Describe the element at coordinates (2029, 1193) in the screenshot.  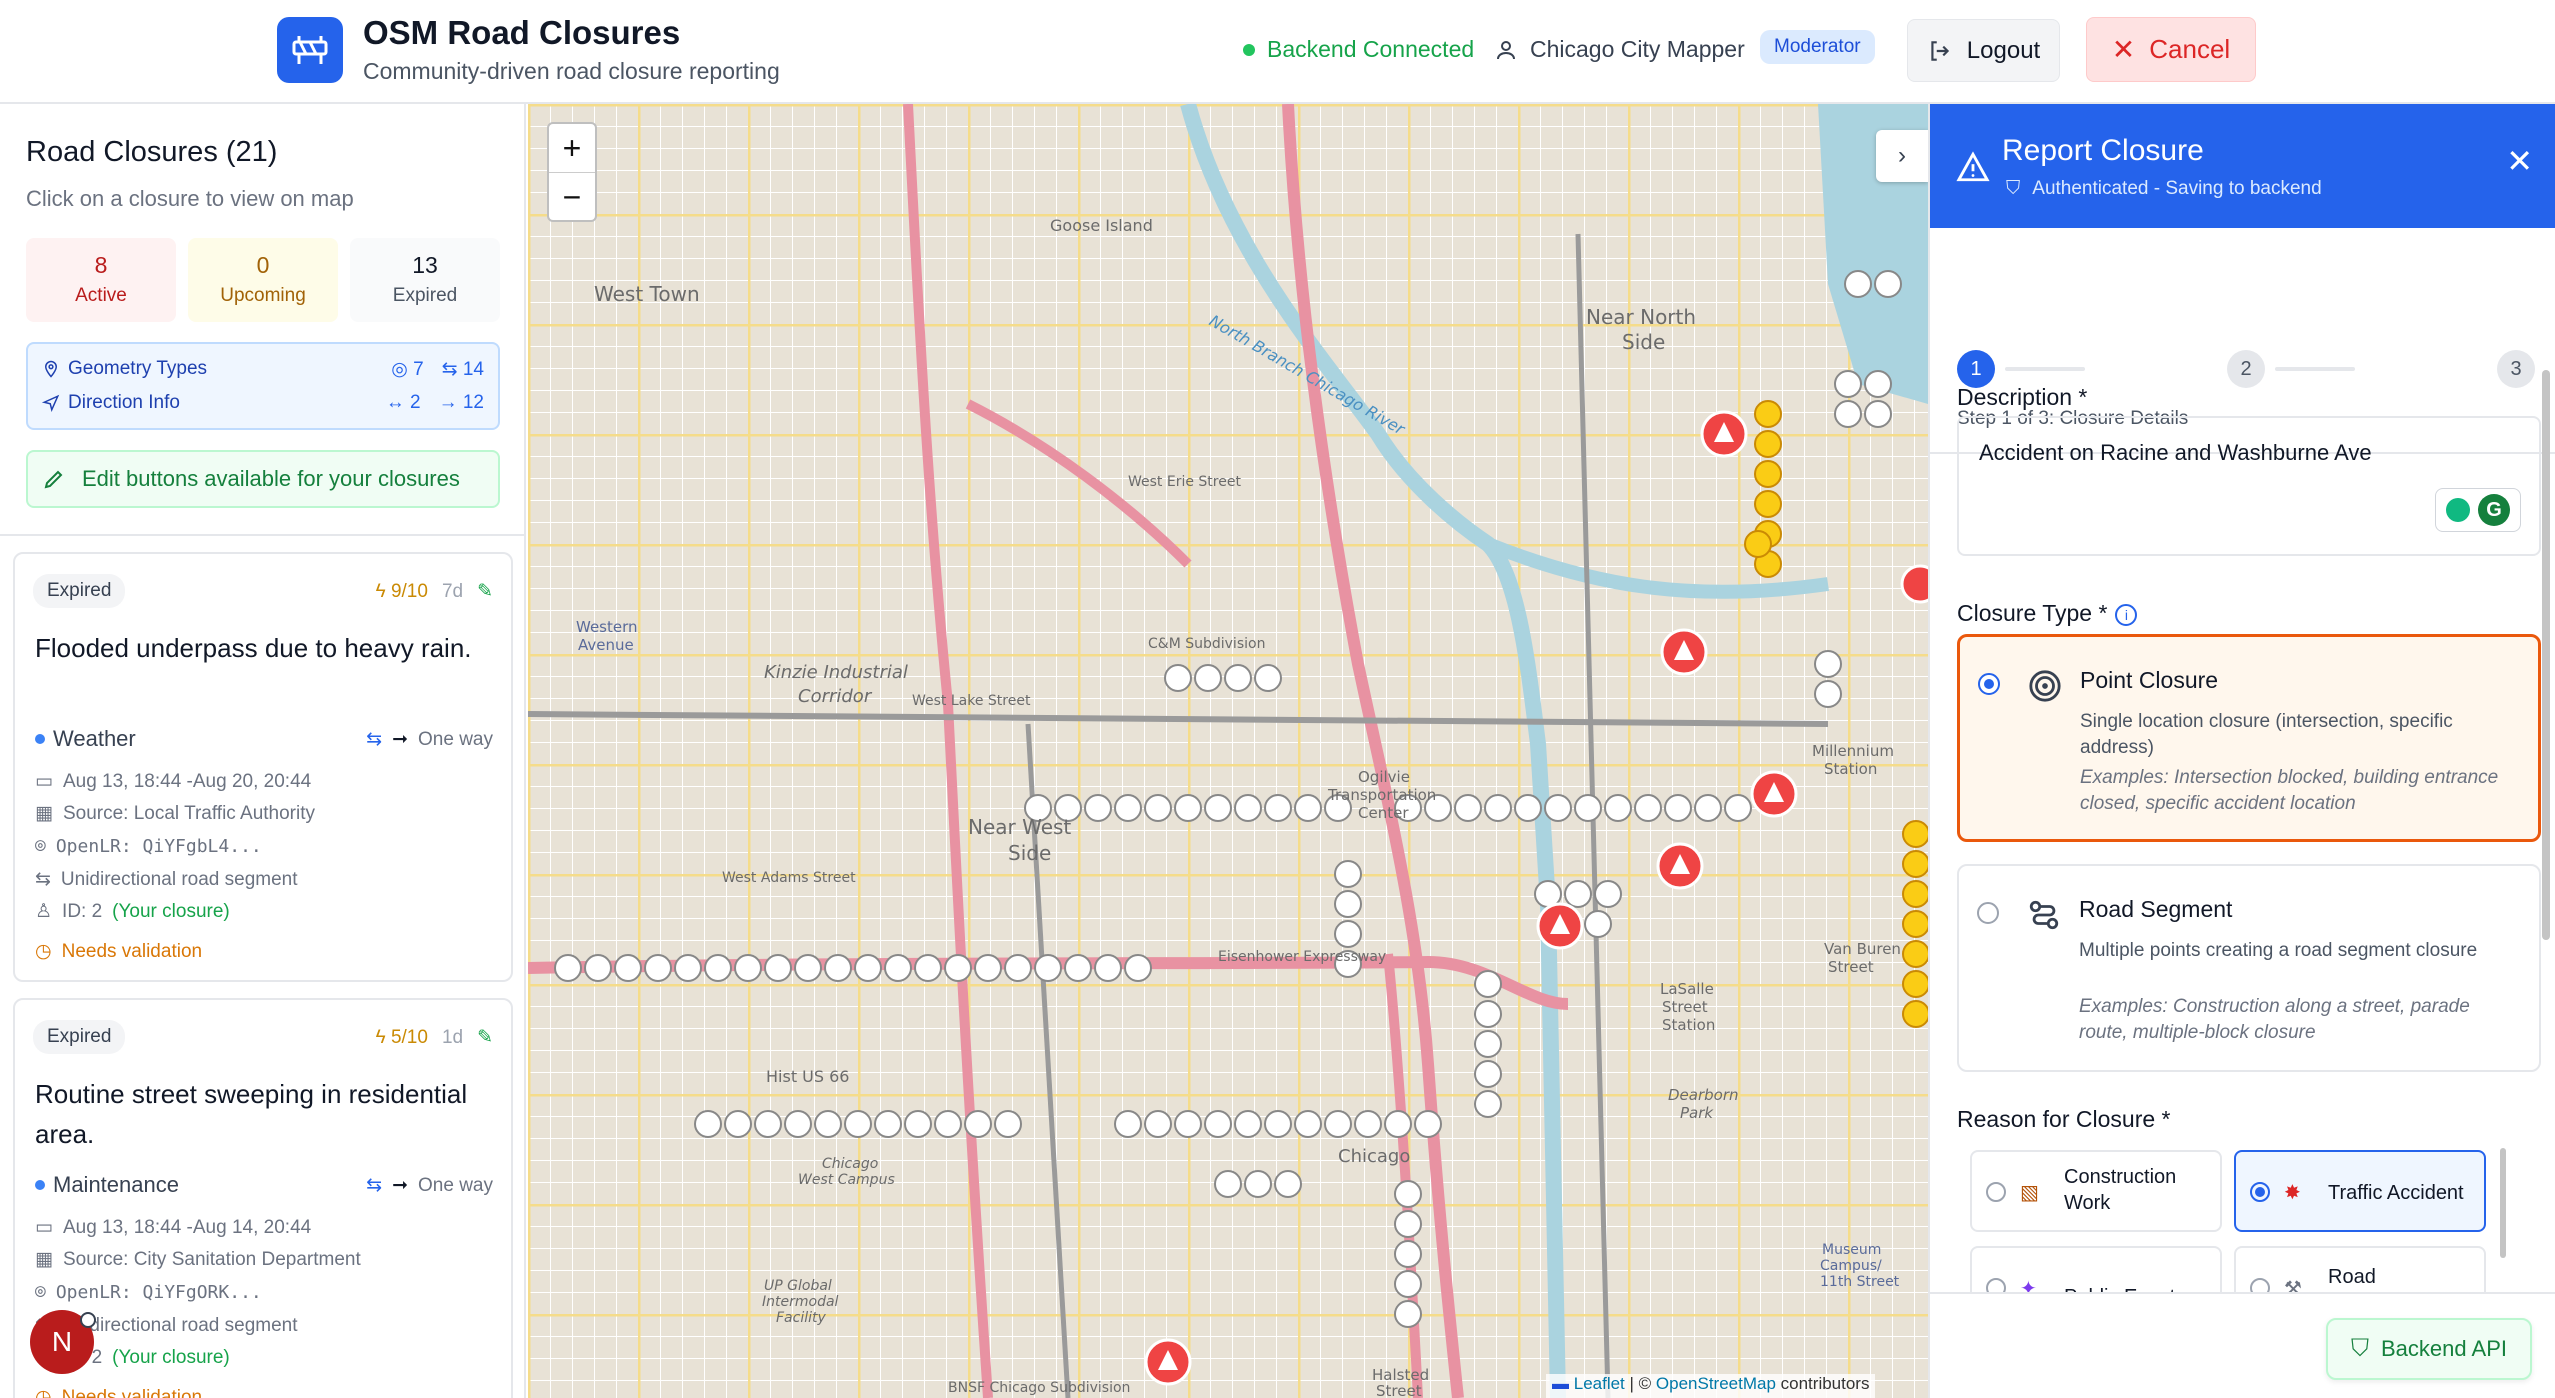
I see `construction-icon: ▧` at that location.